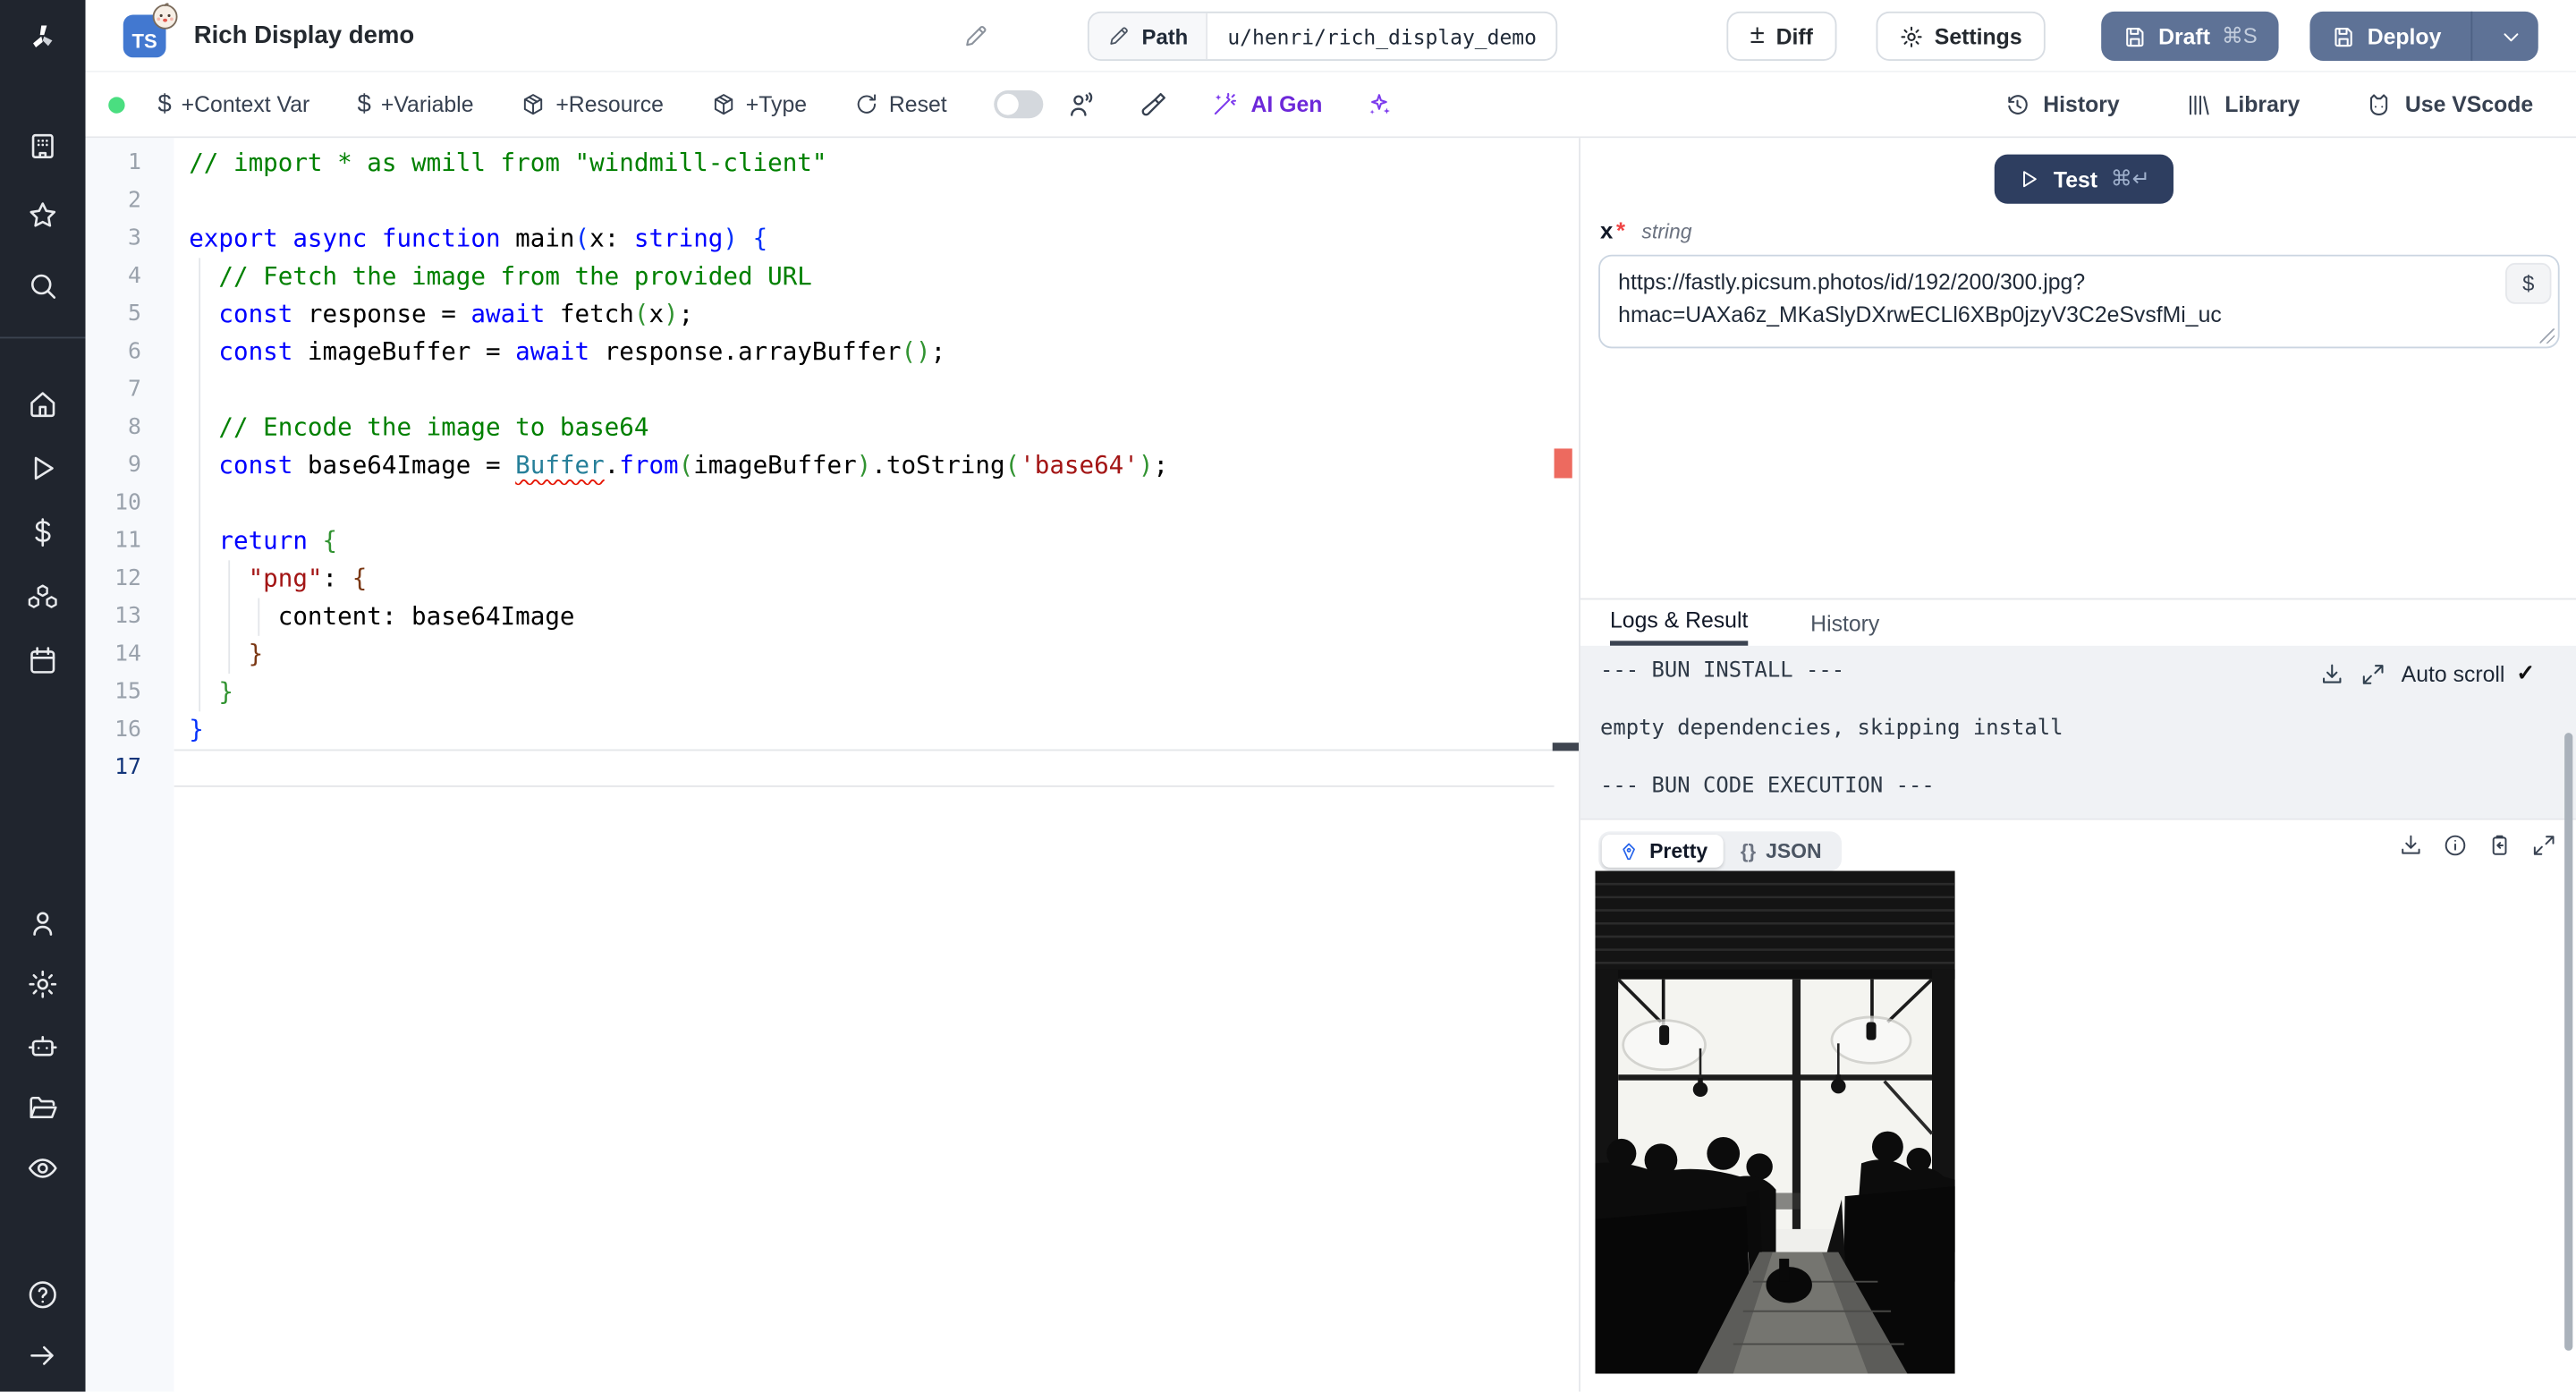 The width and height of the screenshot is (2576, 1392). Describe the element at coordinates (2135, 36) in the screenshot. I see `save-icon` at that location.